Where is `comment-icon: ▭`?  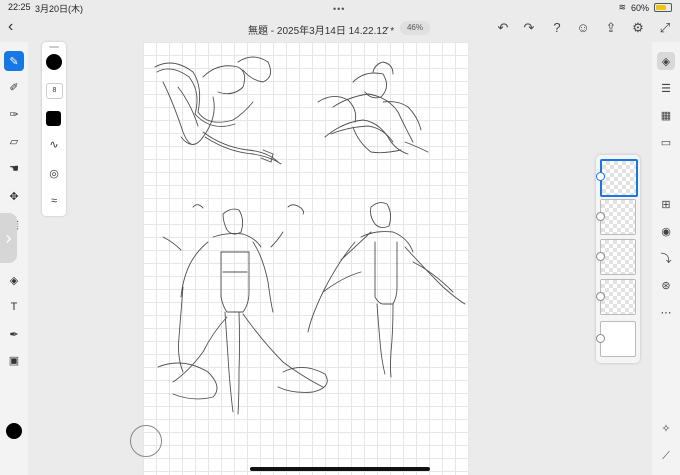
comment-icon: ▭ is located at coordinates (666, 142).